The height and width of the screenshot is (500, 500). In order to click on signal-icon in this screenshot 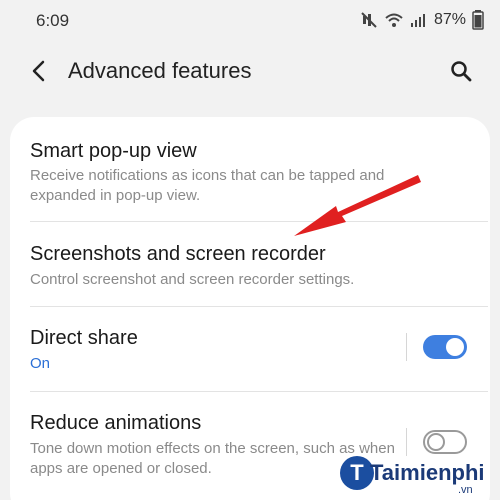, I will do `click(418, 20)`.